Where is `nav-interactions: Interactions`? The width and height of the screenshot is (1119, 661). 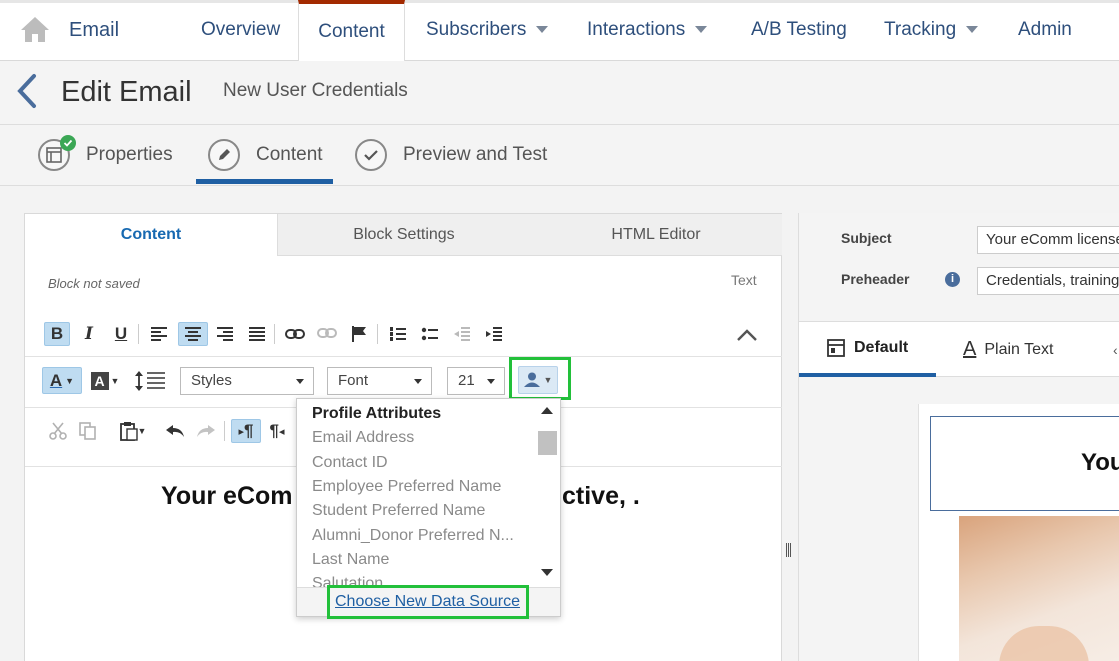 nav-interactions: Interactions is located at coordinates (647, 32).